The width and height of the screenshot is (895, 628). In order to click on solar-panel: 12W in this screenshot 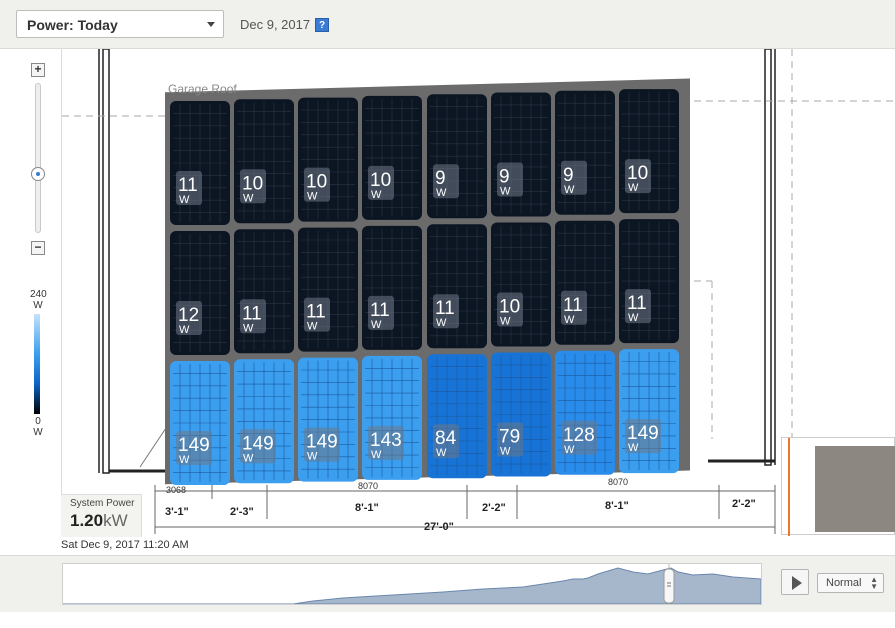, I will do `click(200, 293)`.